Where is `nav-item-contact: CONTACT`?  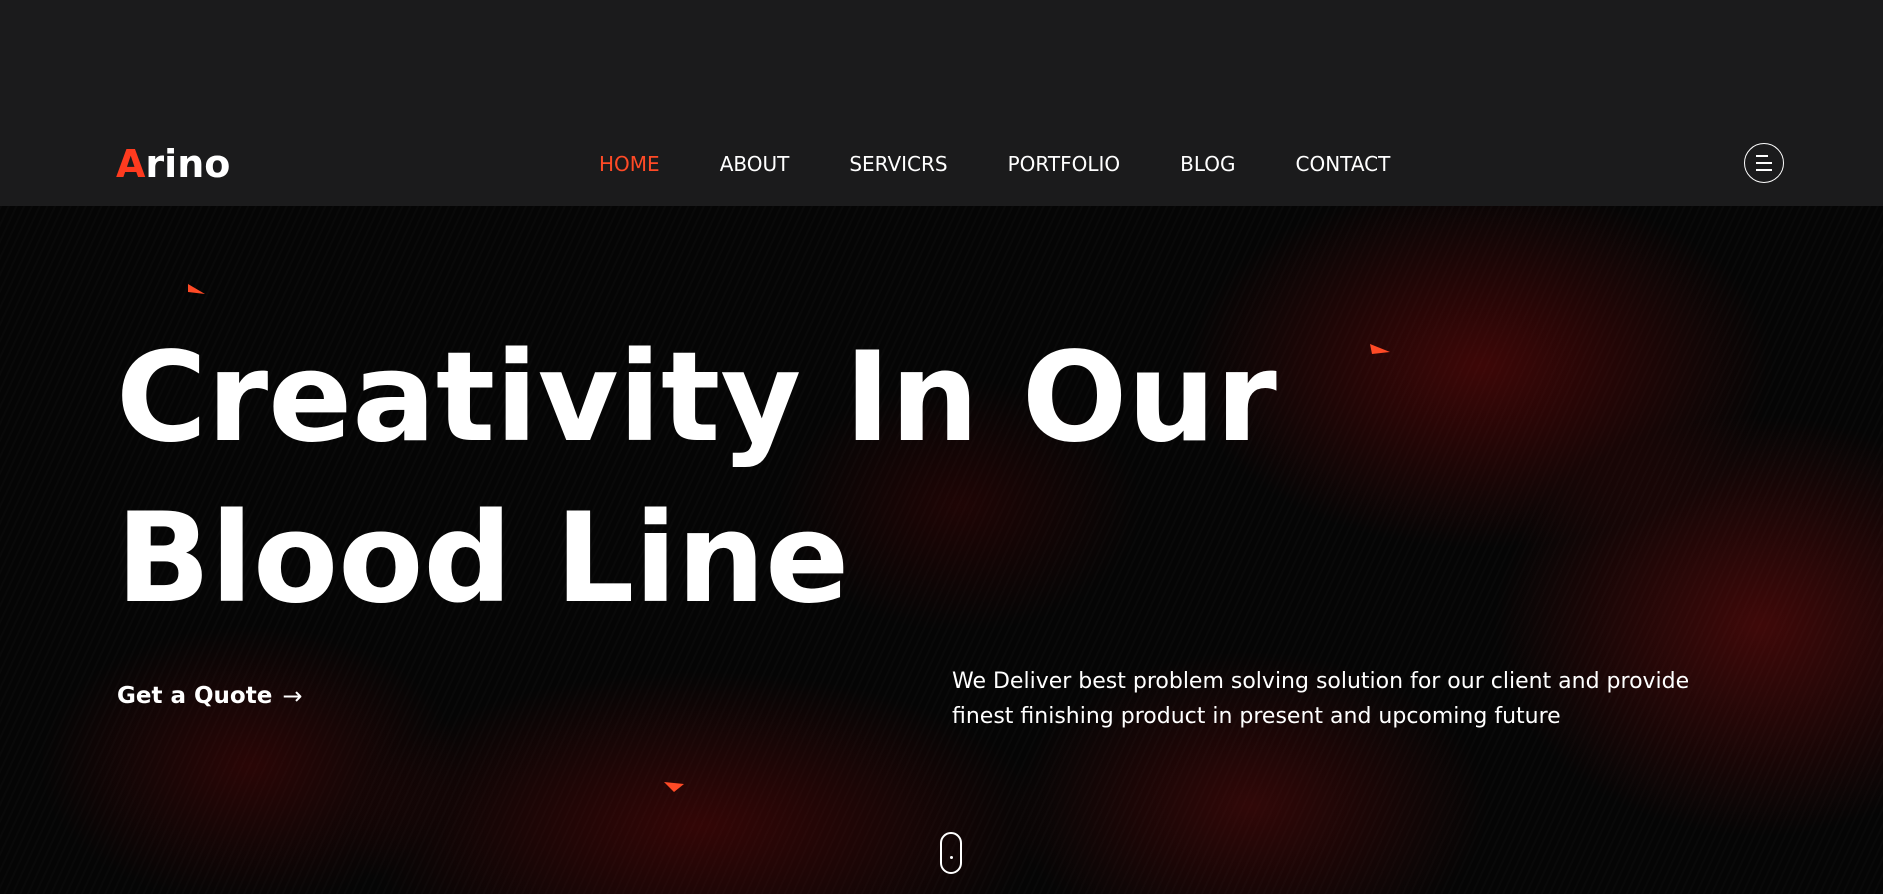 nav-item-contact: CONTACT is located at coordinates (1343, 164).